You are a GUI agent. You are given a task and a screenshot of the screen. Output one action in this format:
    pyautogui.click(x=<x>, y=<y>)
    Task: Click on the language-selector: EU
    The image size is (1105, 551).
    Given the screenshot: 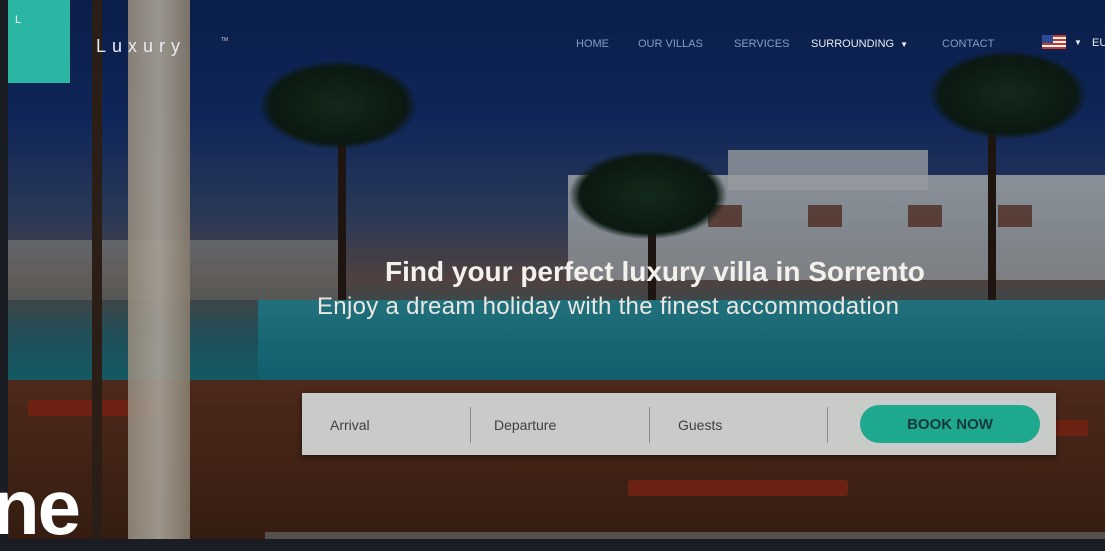 What is the action you would take?
    pyautogui.click(x=1098, y=43)
    